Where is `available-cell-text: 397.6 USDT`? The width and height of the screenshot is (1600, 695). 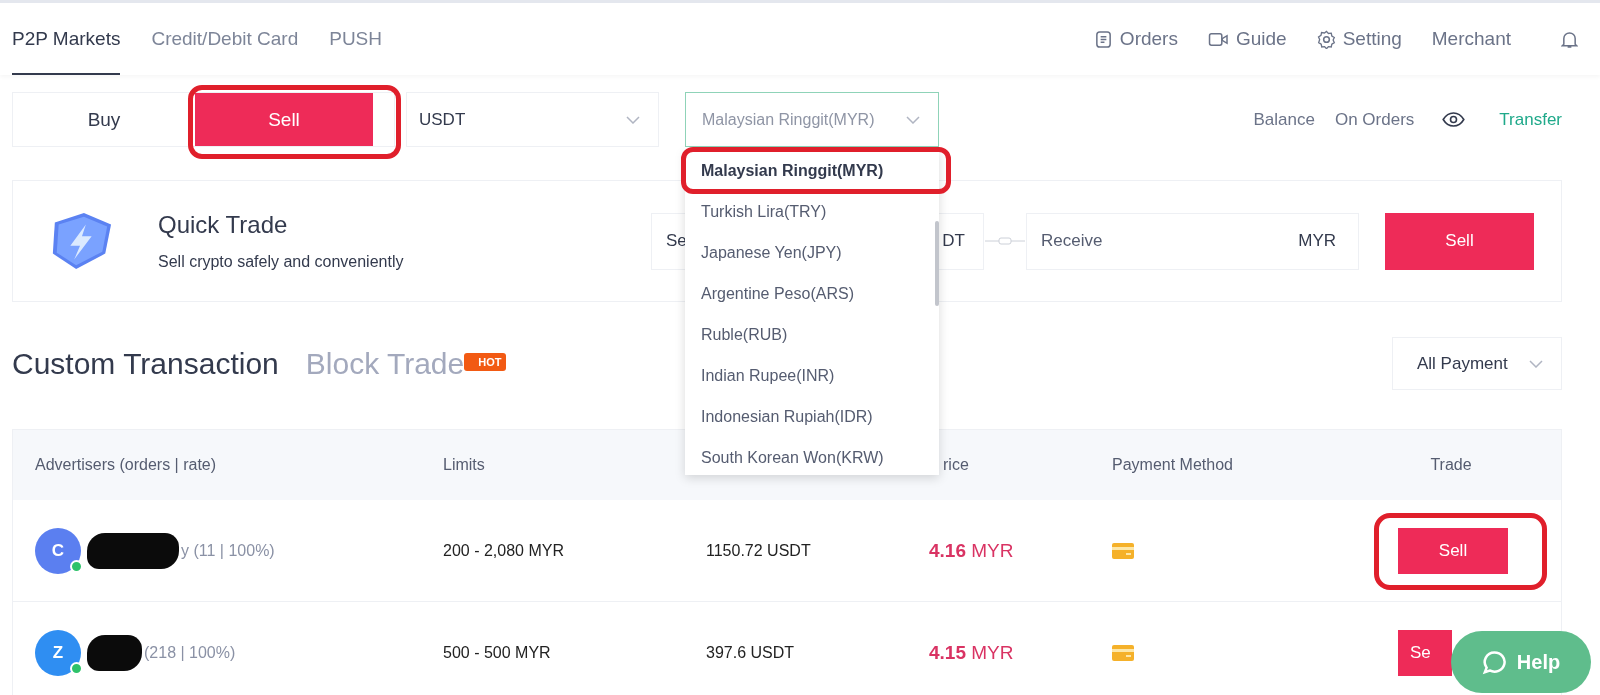
available-cell-text: 397.6 USDT is located at coordinates (751, 652).